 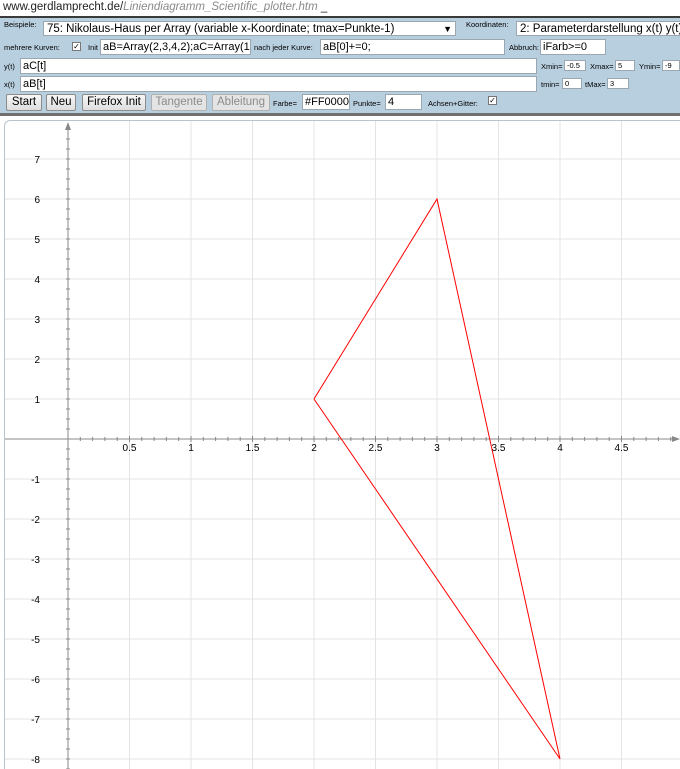 What do you see at coordinates (130, 448) in the screenshot?
I see `x-tick-label-0: 0.5` at bounding box center [130, 448].